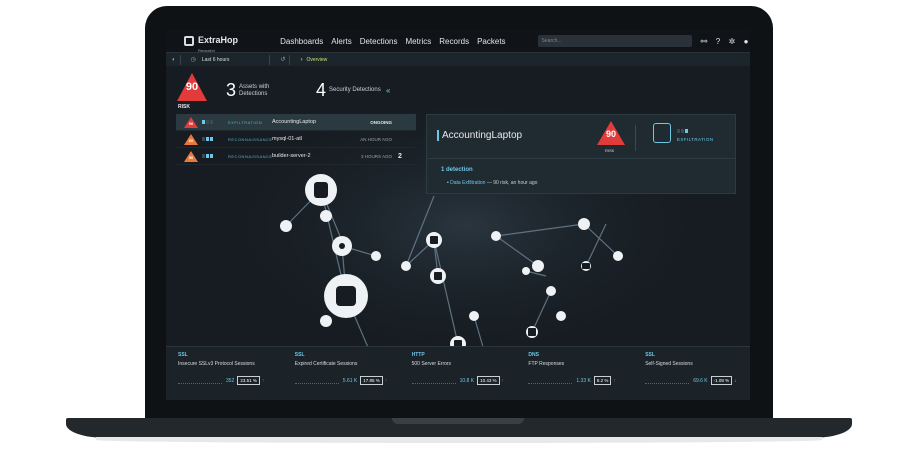 The width and height of the screenshot is (918, 456). What do you see at coordinates (488, 380) in the screenshot?
I see `metric-change: 10.43 %` at bounding box center [488, 380].